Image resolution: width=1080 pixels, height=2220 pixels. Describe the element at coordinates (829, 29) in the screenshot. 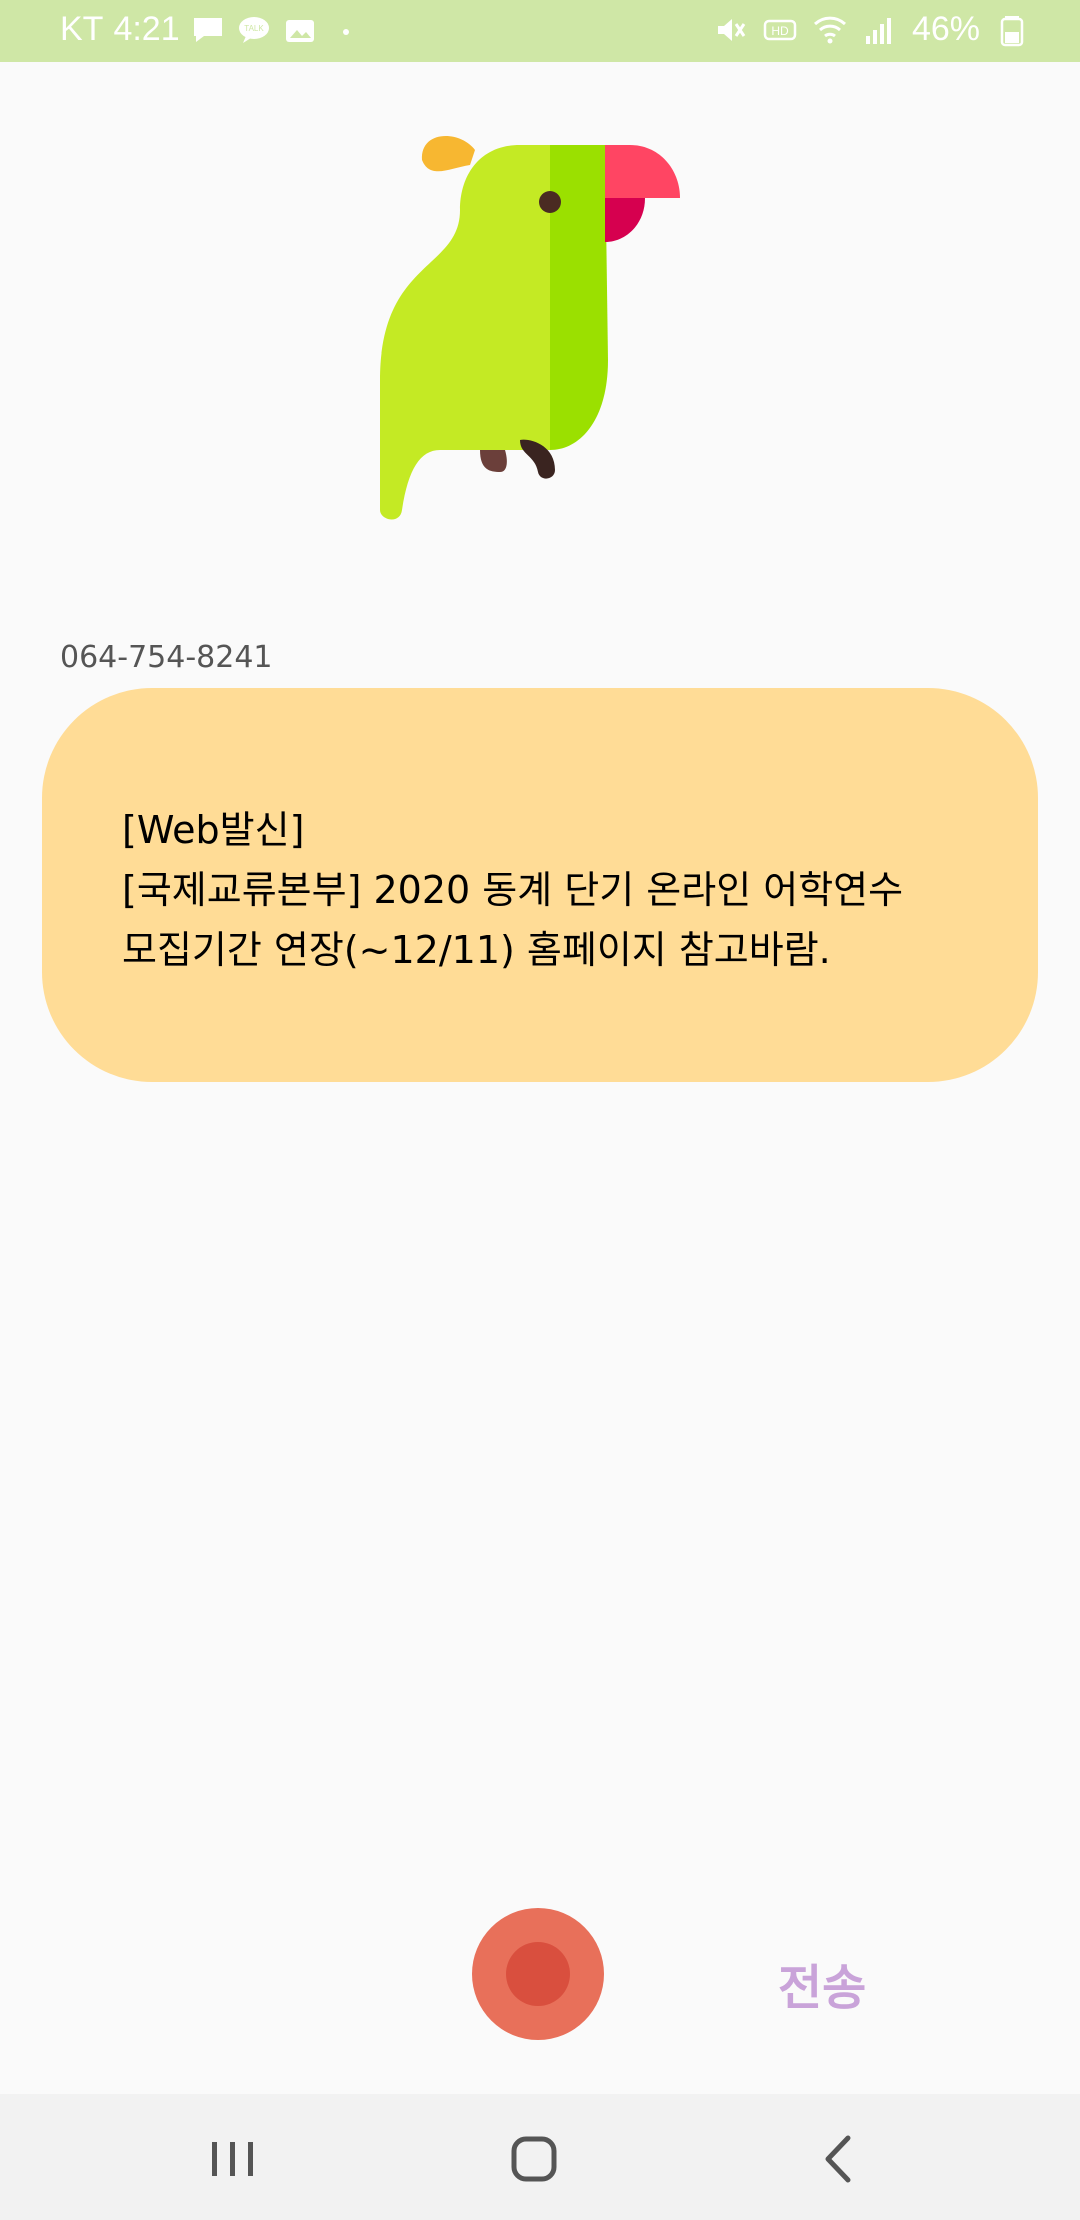

I see `wifi-icon` at that location.